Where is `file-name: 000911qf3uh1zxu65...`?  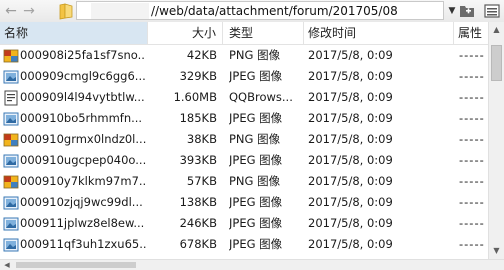 file-name: 000911qf3uh1zxu65... is located at coordinates (83, 244).